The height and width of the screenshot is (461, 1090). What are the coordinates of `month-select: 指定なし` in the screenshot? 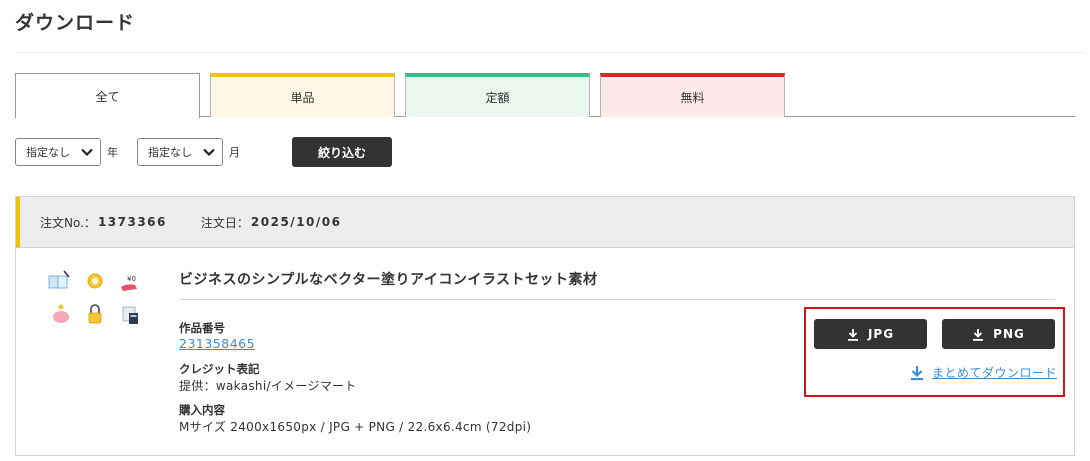 It's located at (180, 152).